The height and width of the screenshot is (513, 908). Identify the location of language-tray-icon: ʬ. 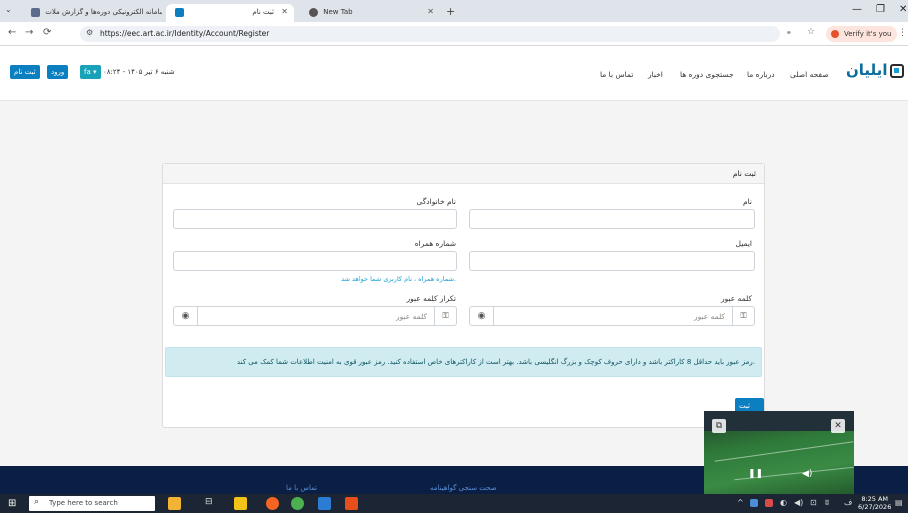
(827, 502).